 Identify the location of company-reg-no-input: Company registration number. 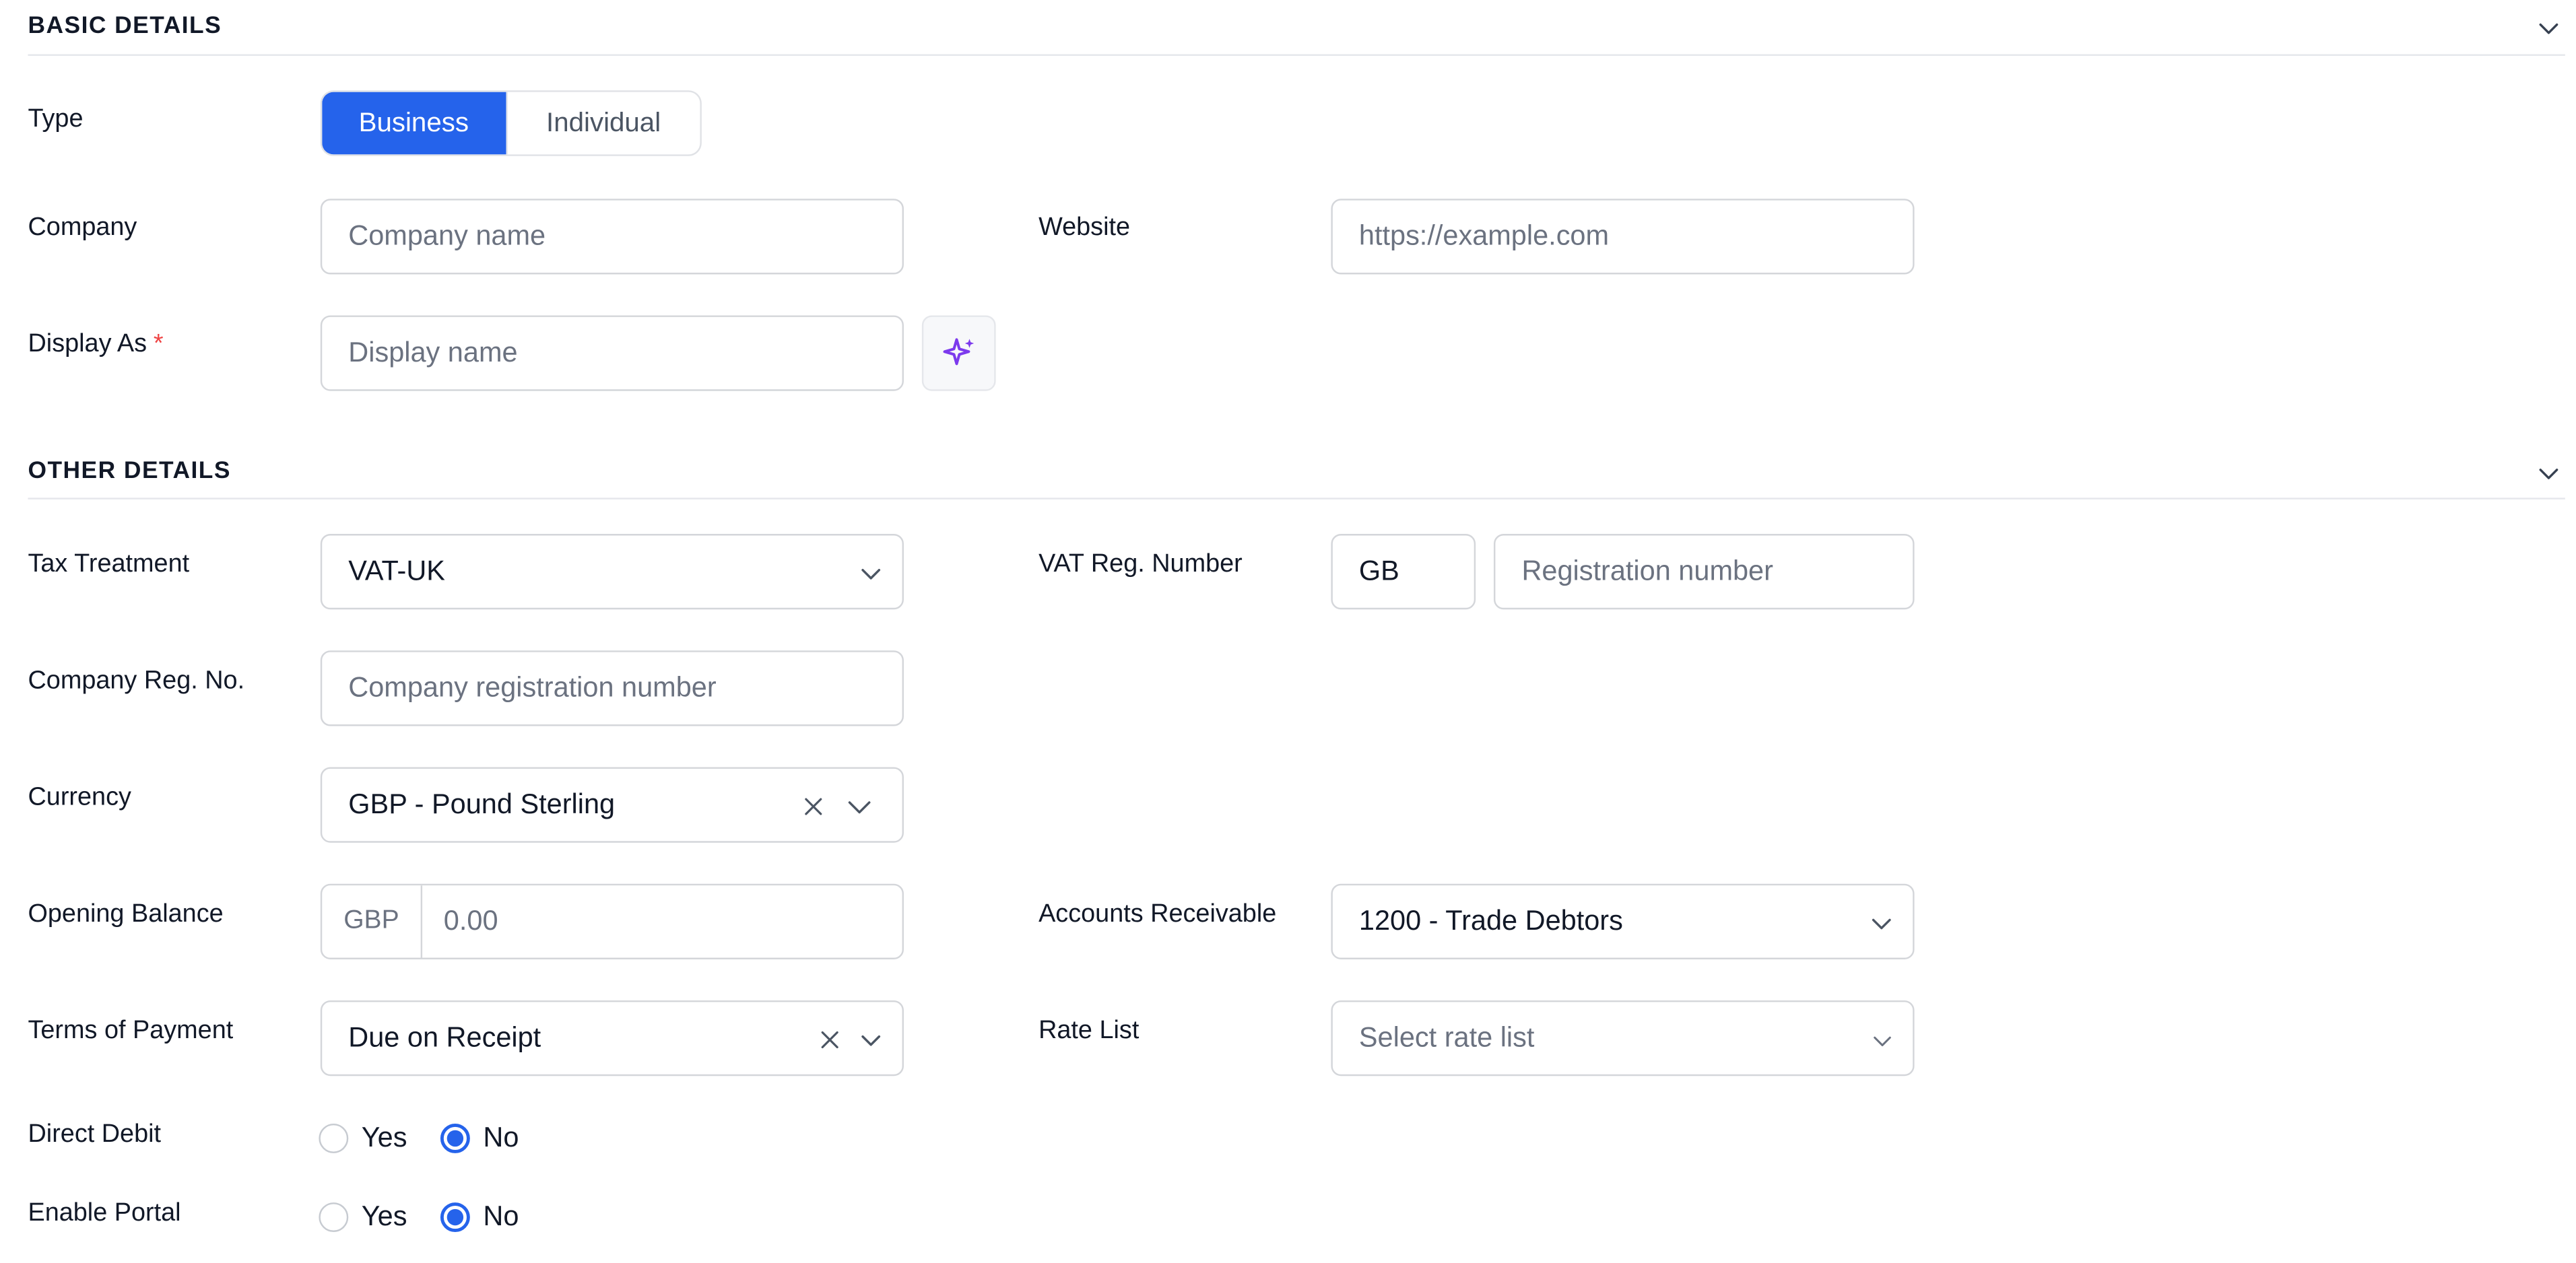
(612, 688).